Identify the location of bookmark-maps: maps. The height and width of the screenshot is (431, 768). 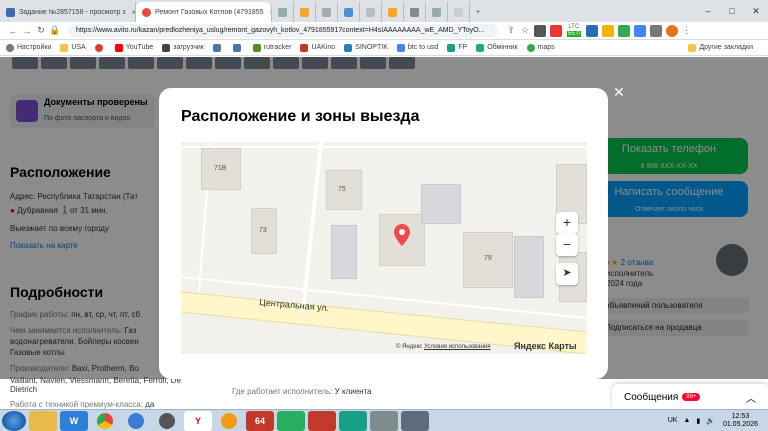
(540, 47).